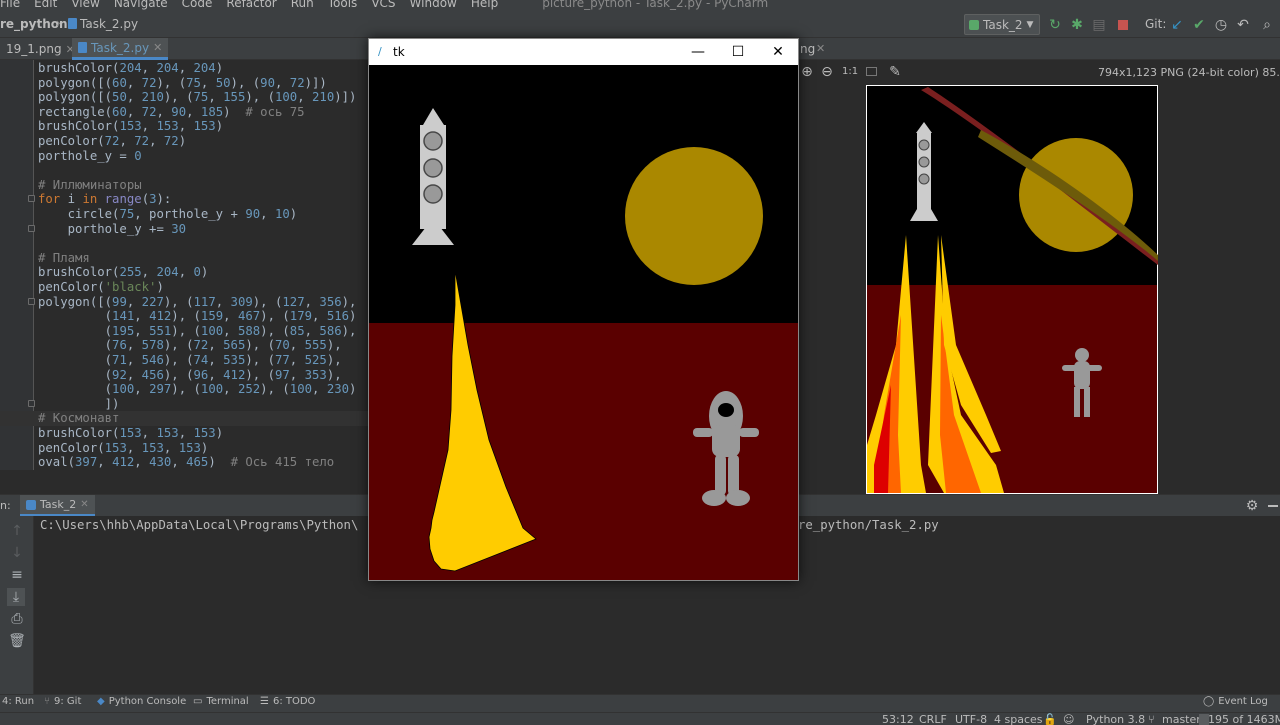 The width and height of the screenshot is (1280, 725). Describe the element at coordinates (1115, 719) in the screenshot. I see `status-interpreter: Python 3.8` at that location.